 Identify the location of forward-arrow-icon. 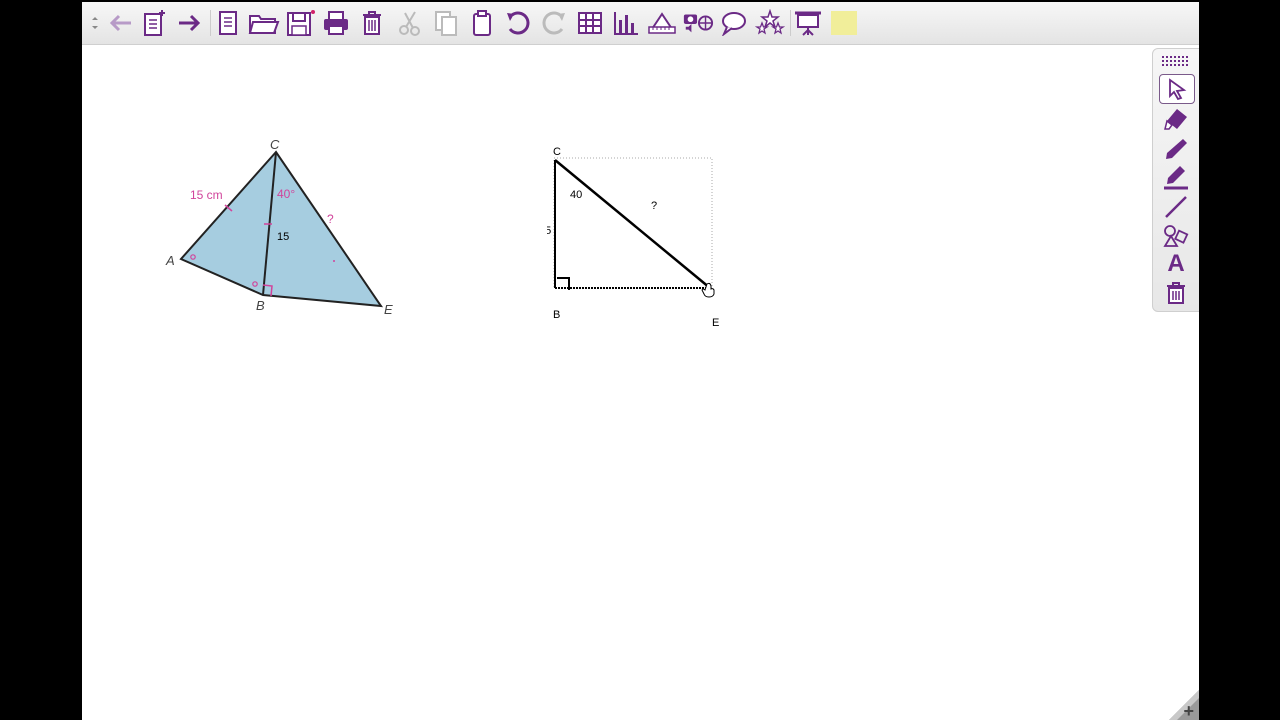
(190, 23).